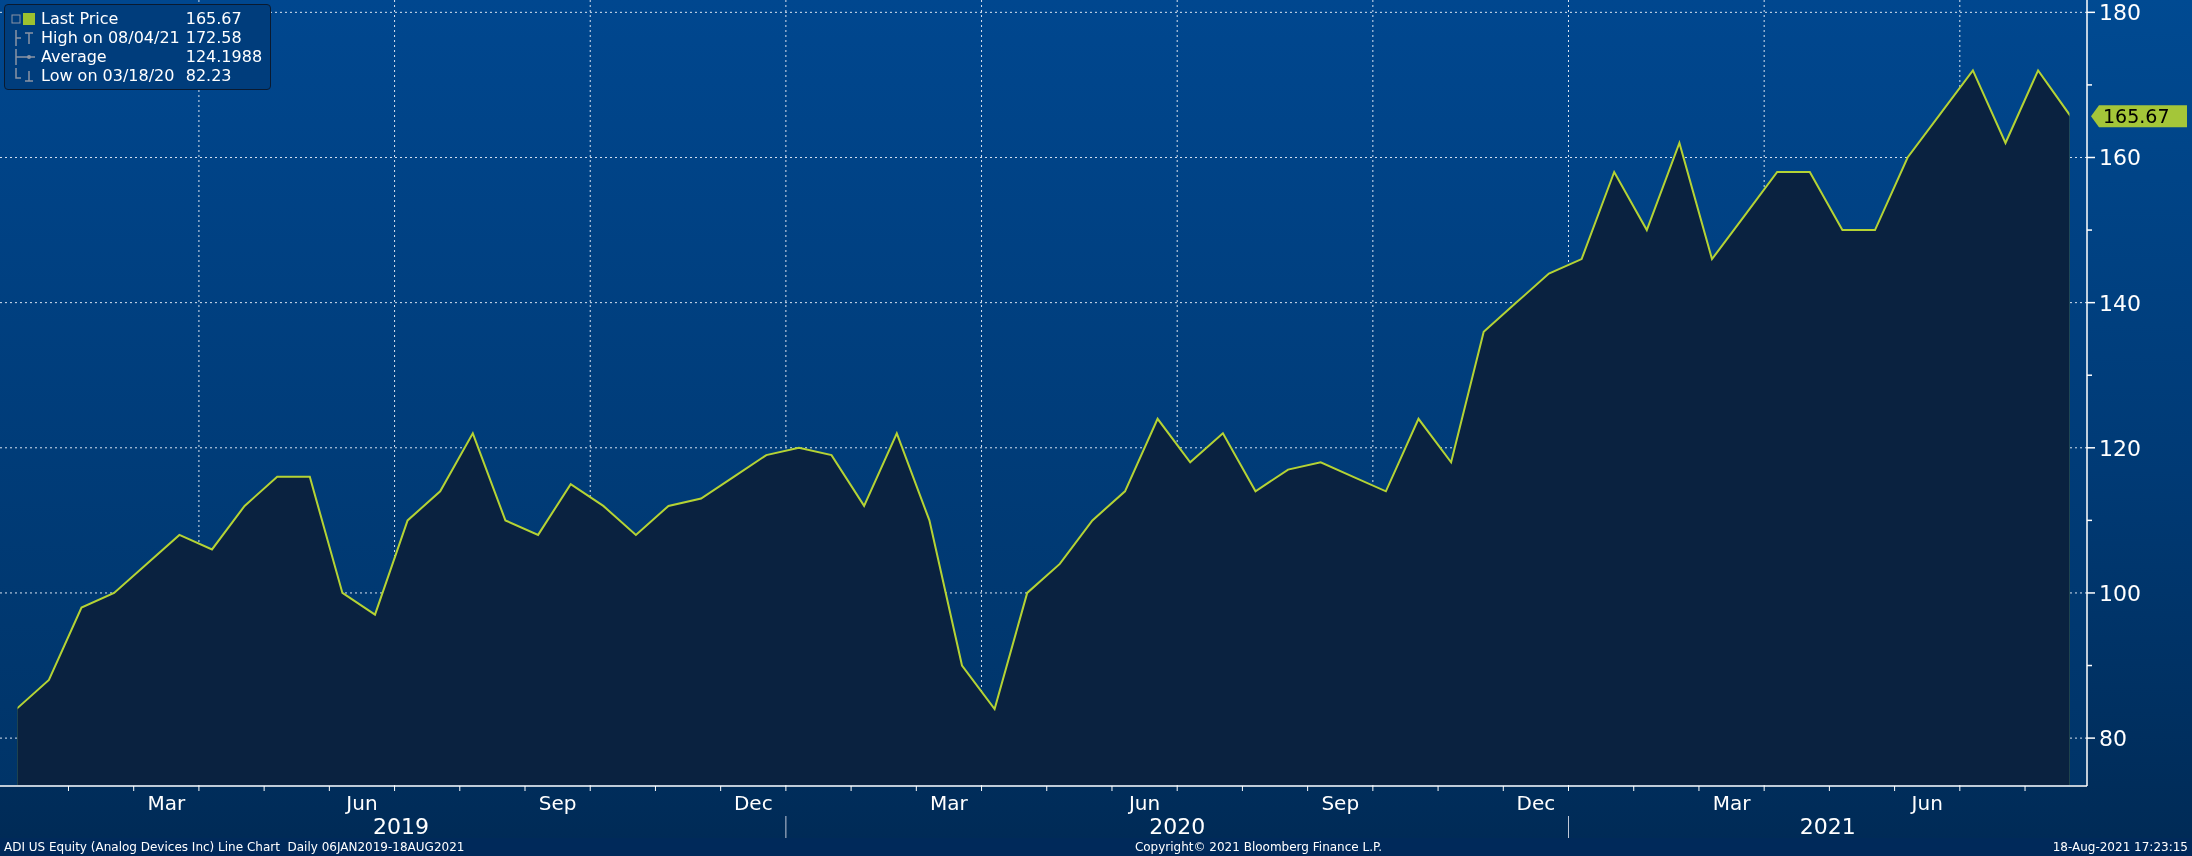  What do you see at coordinates (224, 56) in the screenshot?
I see `legend-value: 124.1988` at bounding box center [224, 56].